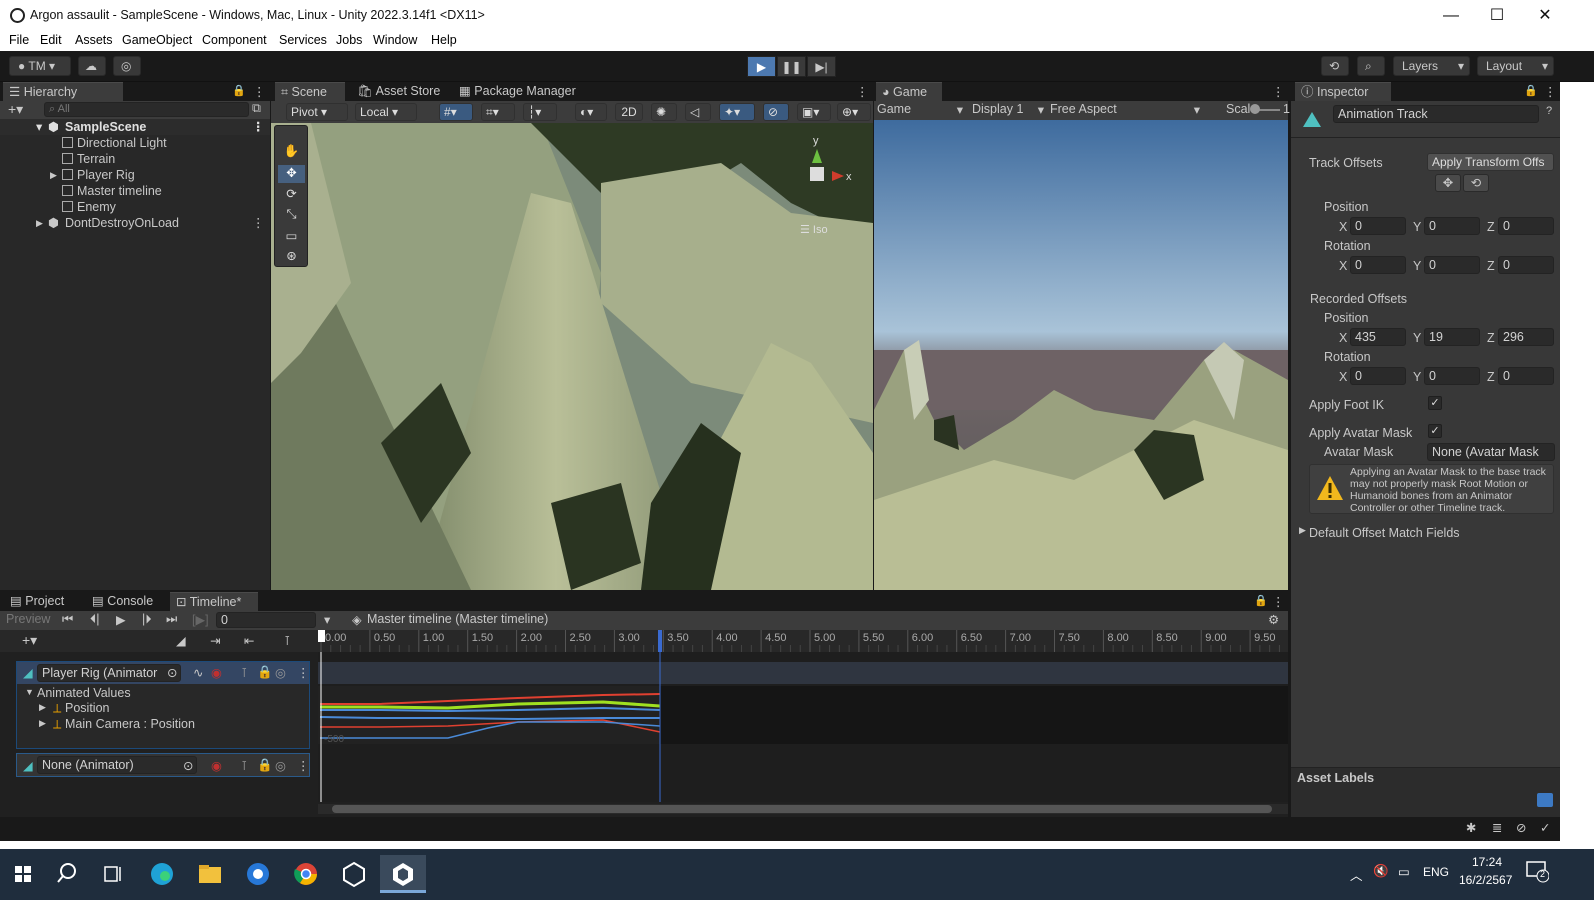 The width and height of the screenshot is (1594, 900). Describe the element at coordinates (135, 191) in the screenshot. I see `hierarchy-item-master-timeline: Master timeline` at that location.